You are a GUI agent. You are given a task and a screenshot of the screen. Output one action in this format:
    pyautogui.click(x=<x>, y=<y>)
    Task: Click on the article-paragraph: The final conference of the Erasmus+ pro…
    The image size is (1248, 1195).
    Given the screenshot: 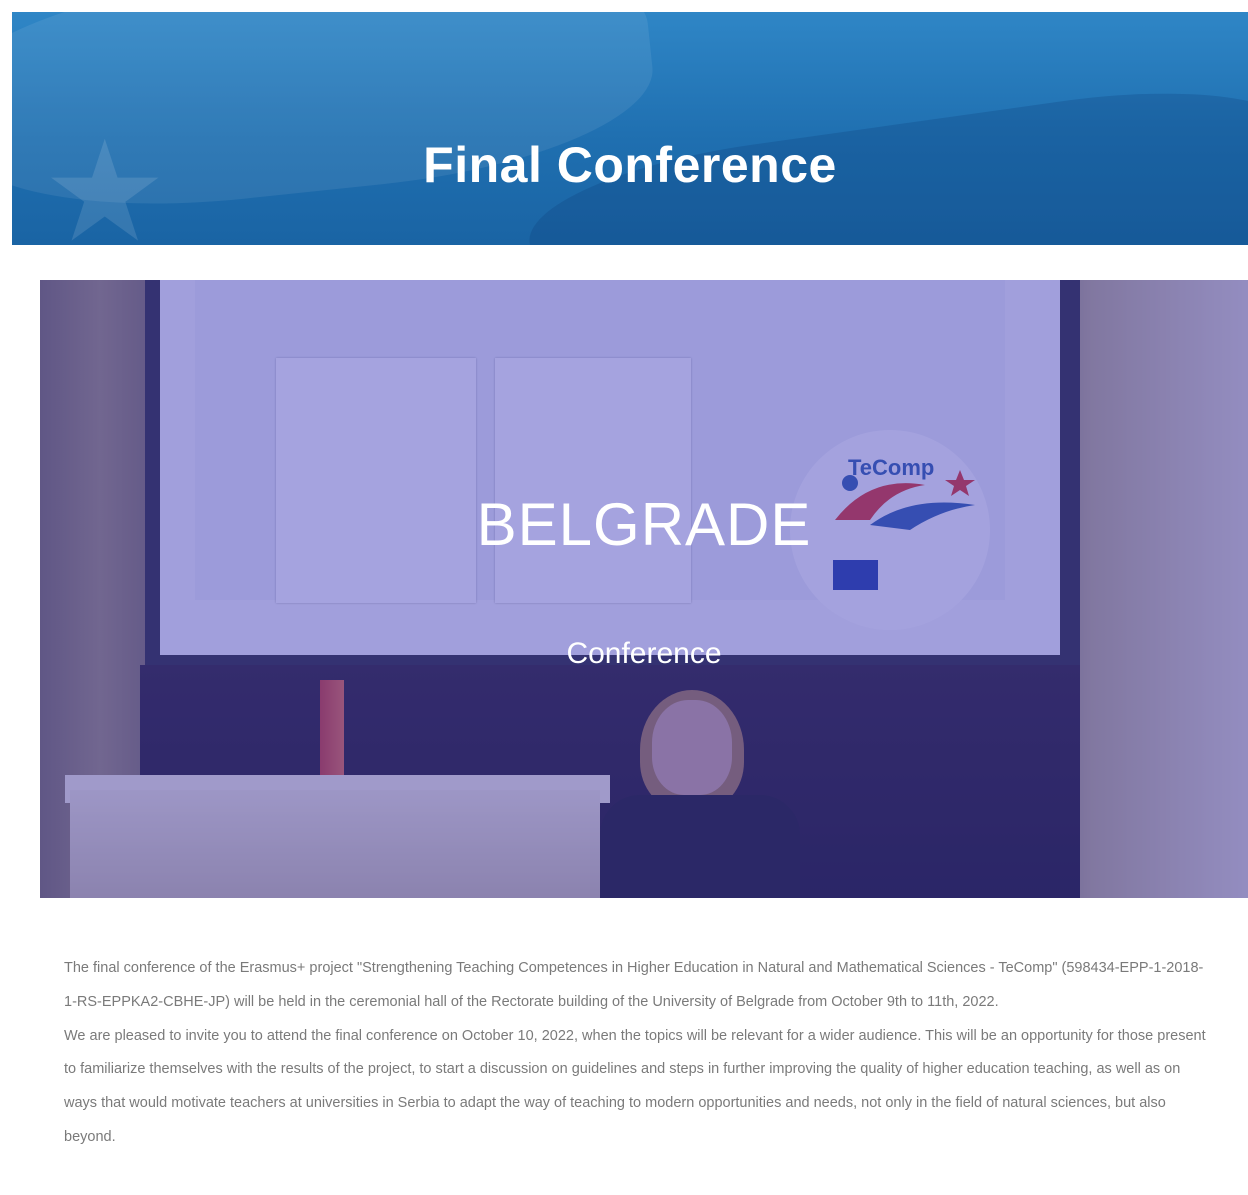 What is the action you would take?
    pyautogui.click(x=634, y=985)
    